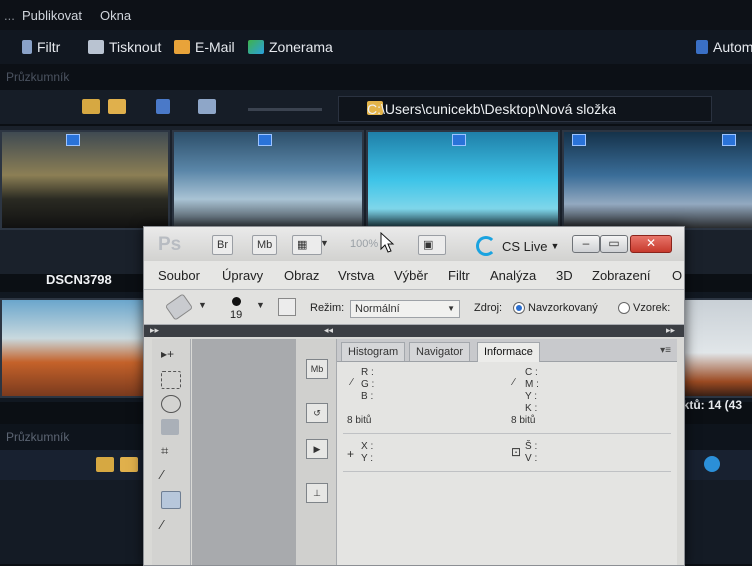 This screenshot has height=566, width=752. Describe the element at coordinates (491, 109) in the screenshot. I see `path-text: C:\Users\cunicekb\Desktop\Nová složka` at that location.